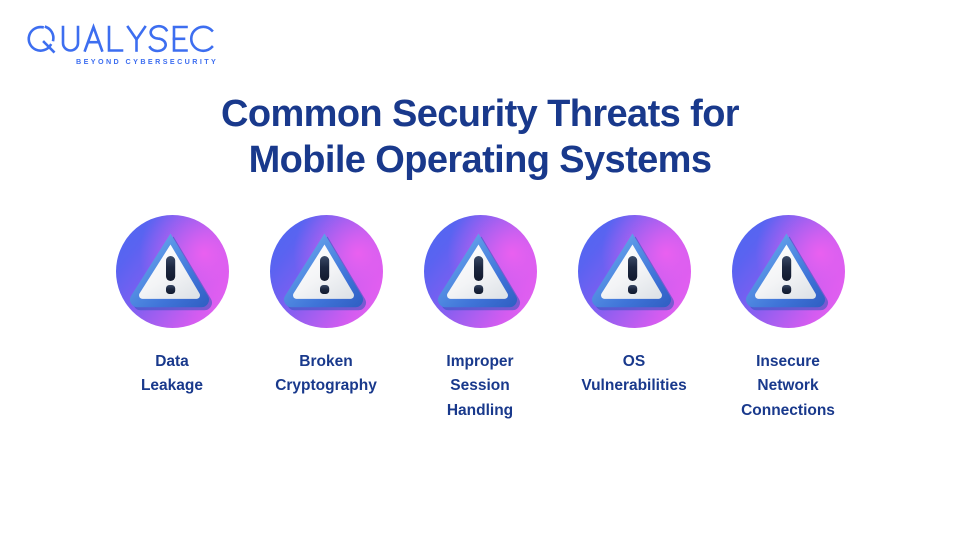  I want to click on threat-card: Improper Session Handling, so click(480, 319).